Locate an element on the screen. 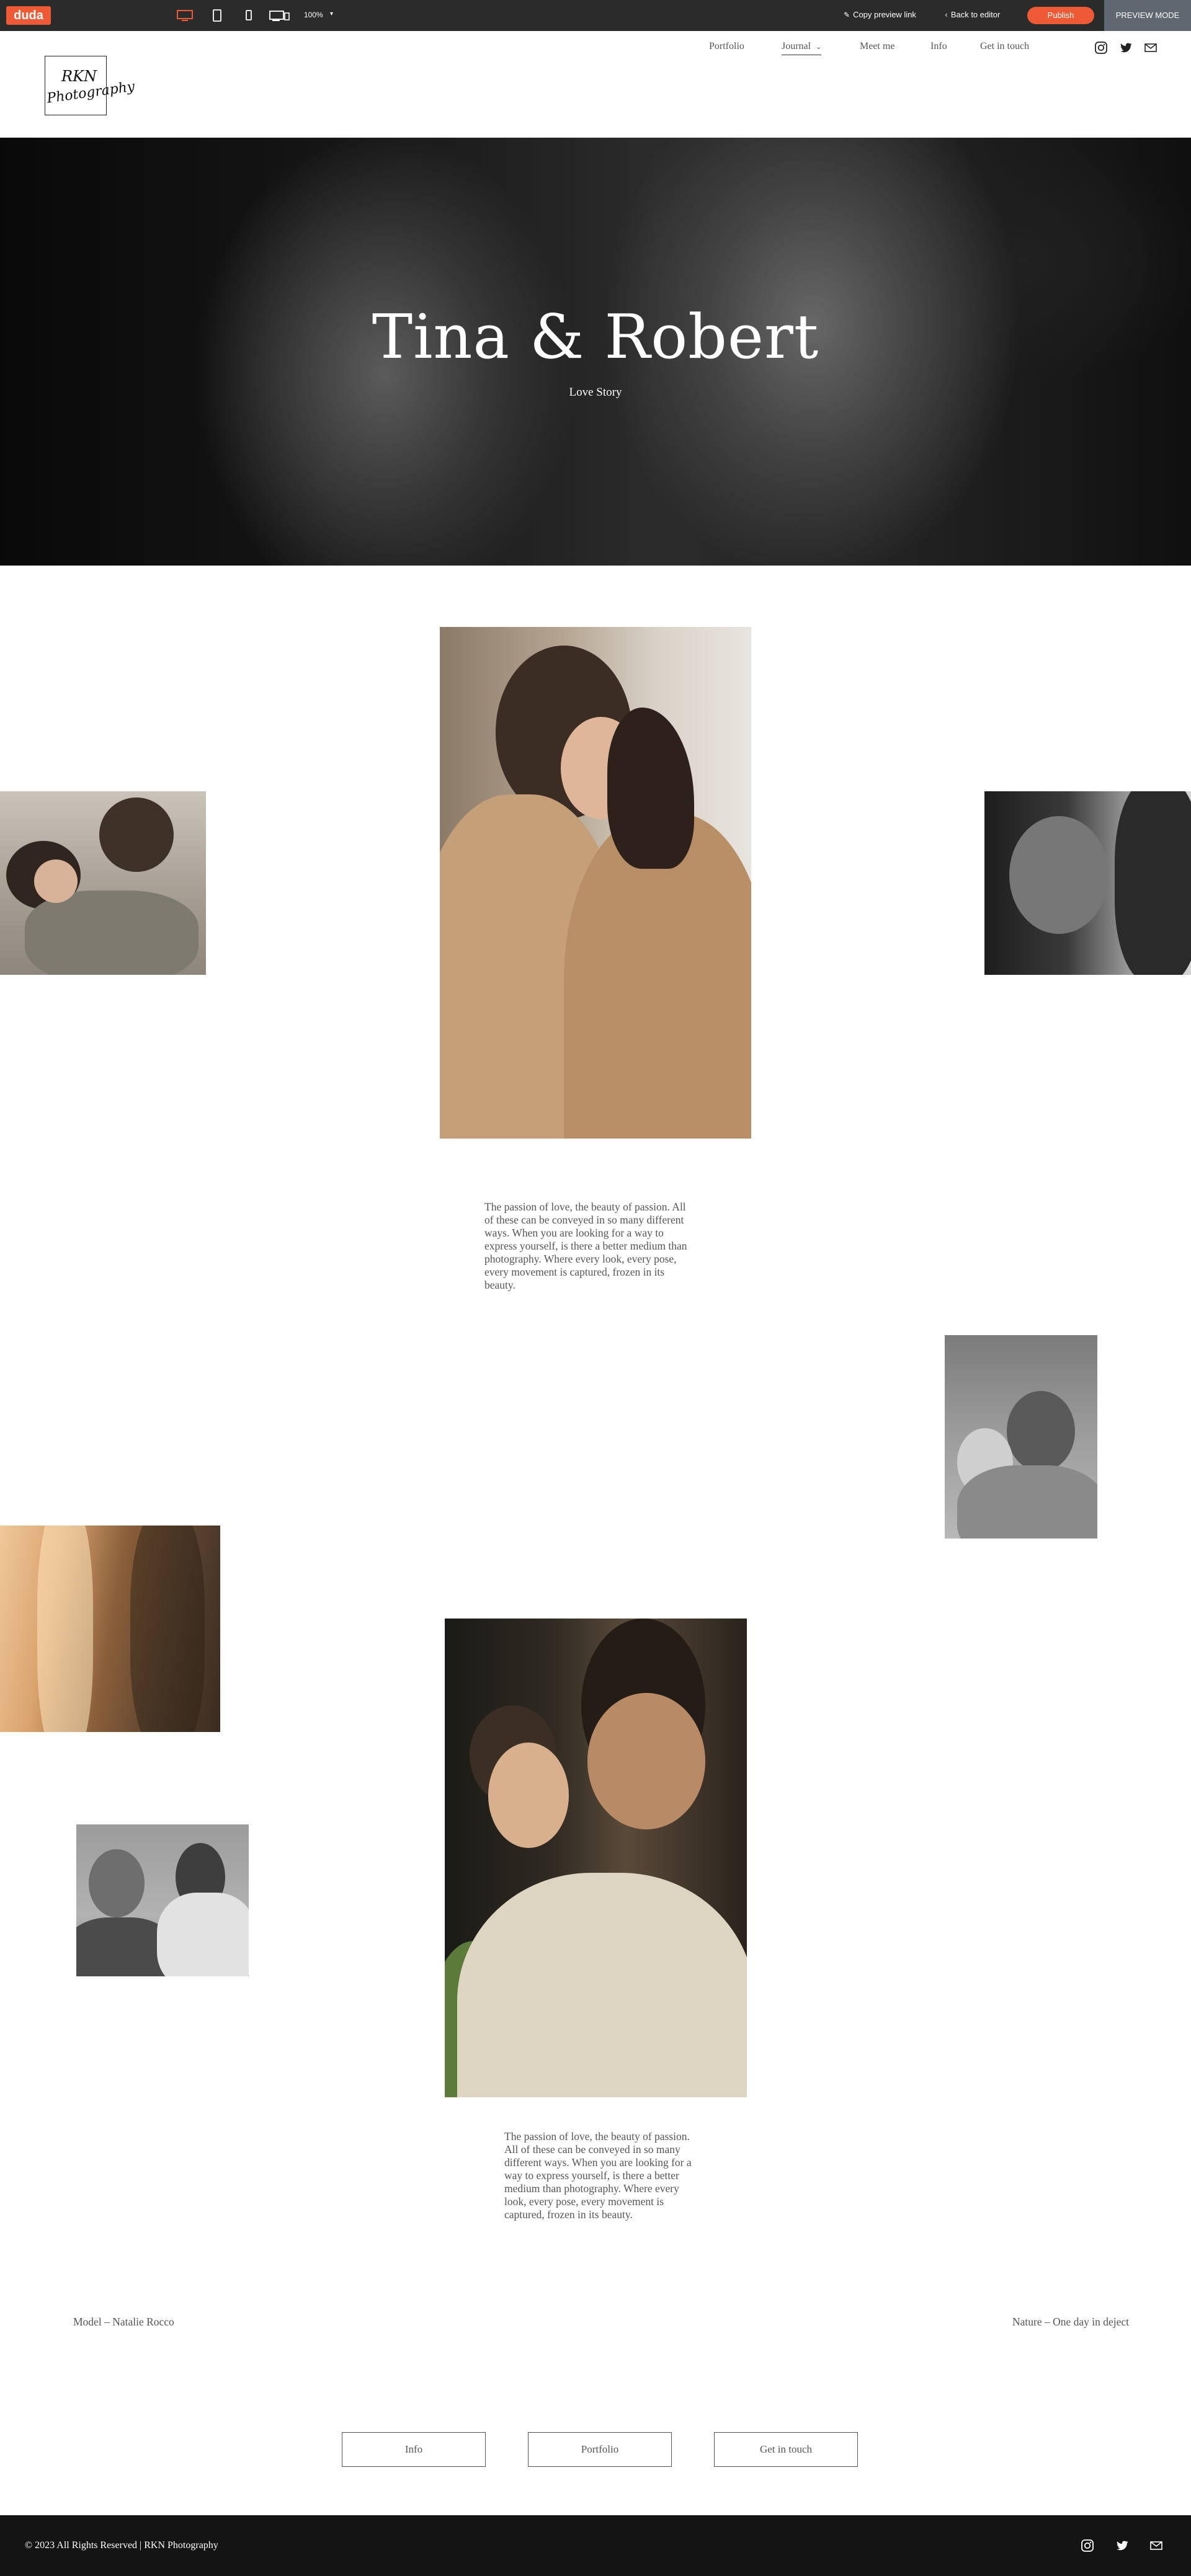 This screenshot has width=1191, height=2576. nav-meet-me: Meet me is located at coordinates (877, 46).